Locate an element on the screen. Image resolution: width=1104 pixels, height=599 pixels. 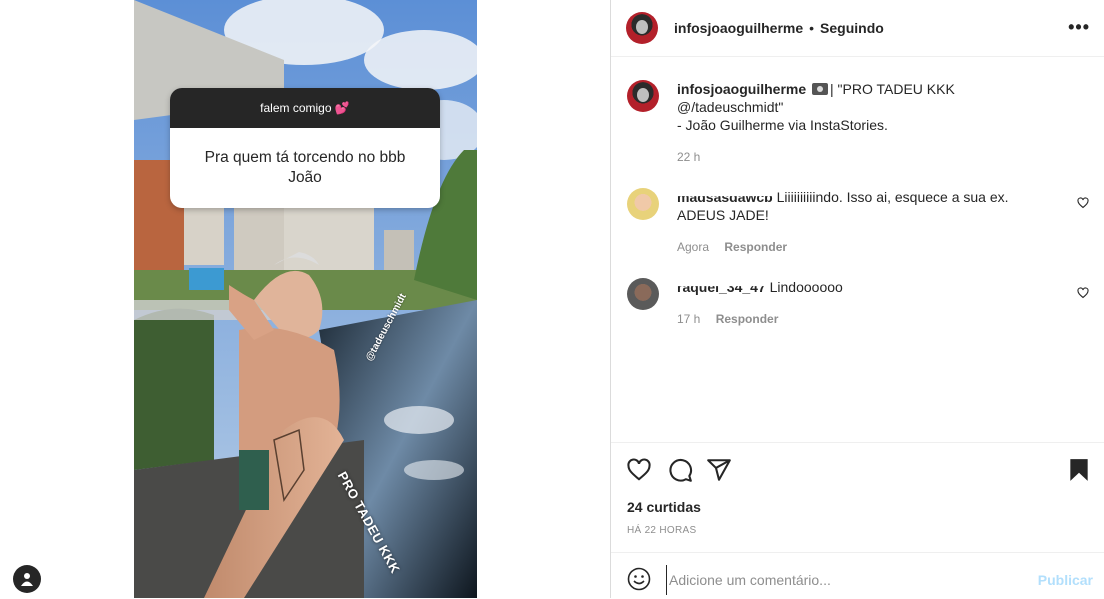
comment-body: Lindoooooo is located at coordinates (806, 287).